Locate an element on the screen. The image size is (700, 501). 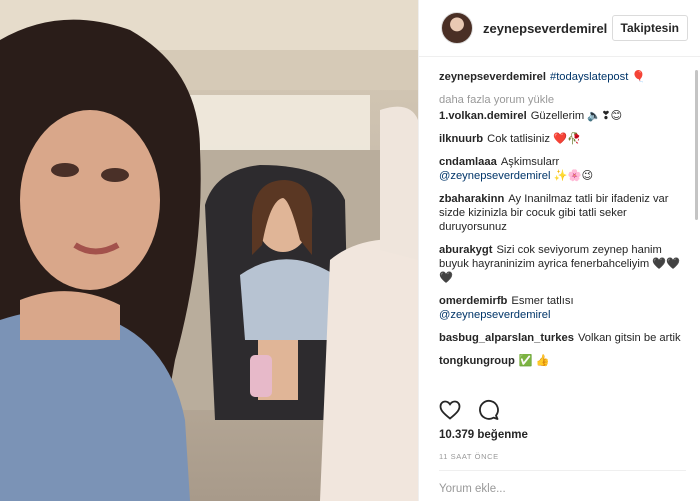
comment-username: aburakygt is located at coordinates (465, 250).